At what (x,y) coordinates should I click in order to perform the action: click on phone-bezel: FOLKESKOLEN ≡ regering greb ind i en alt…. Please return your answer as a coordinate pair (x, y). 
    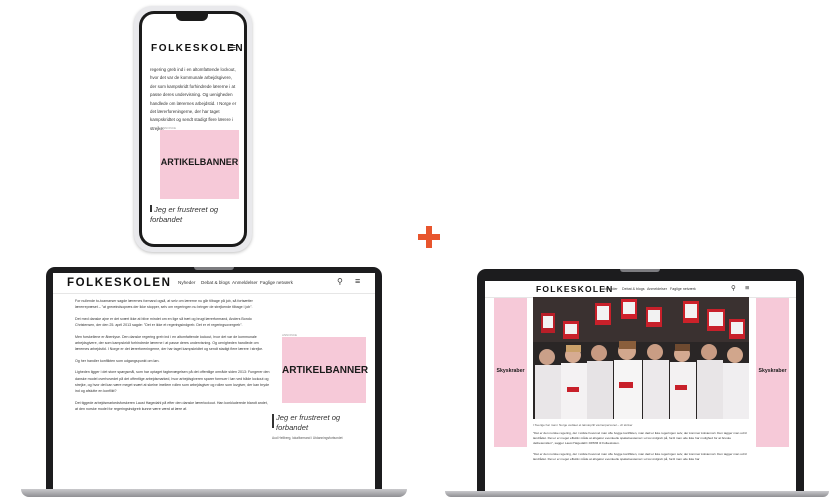
    Looking at the image, I should click on (193, 129).